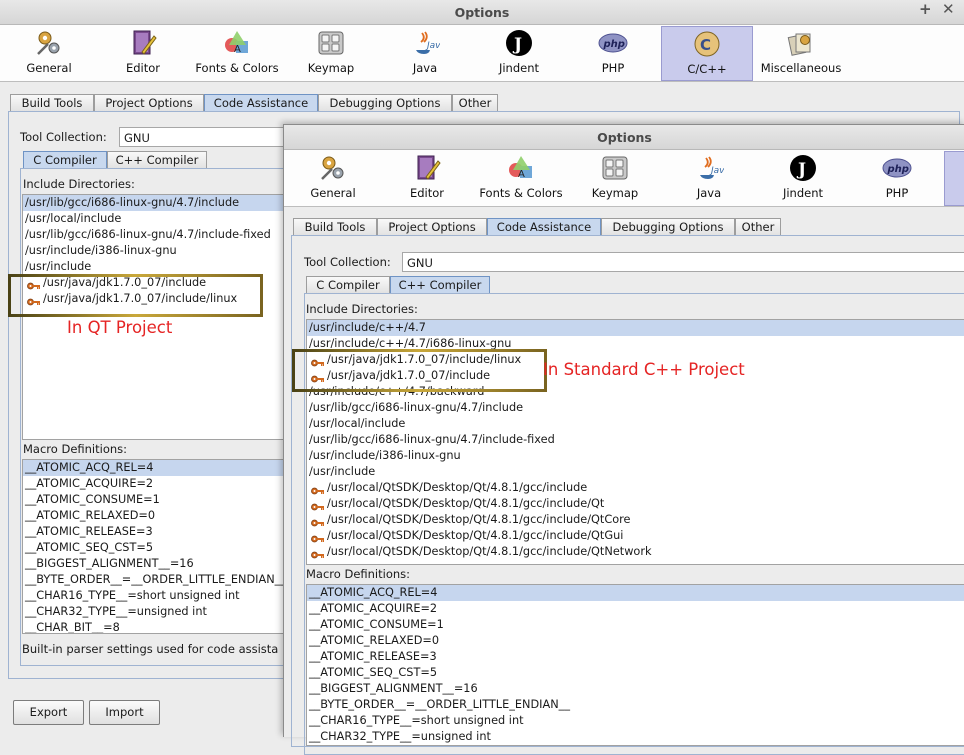 The image size is (964, 755). Describe the element at coordinates (707, 53) in the screenshot. I see `category-cpp: C C/C++` at that location.